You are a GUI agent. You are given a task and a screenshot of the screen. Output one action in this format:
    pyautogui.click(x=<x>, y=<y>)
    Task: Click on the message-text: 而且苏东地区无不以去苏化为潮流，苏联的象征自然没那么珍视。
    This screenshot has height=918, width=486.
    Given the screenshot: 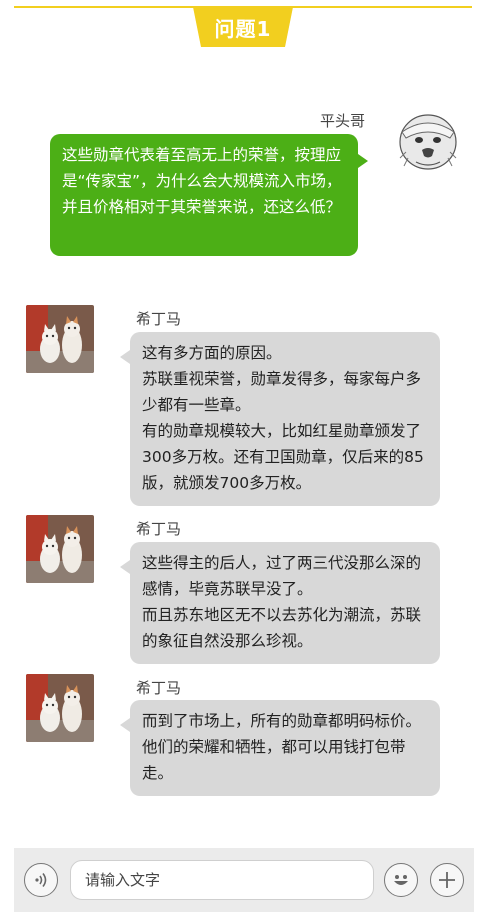 What is the action you would take?
    pyautogui.click(x=282, y=628)
    